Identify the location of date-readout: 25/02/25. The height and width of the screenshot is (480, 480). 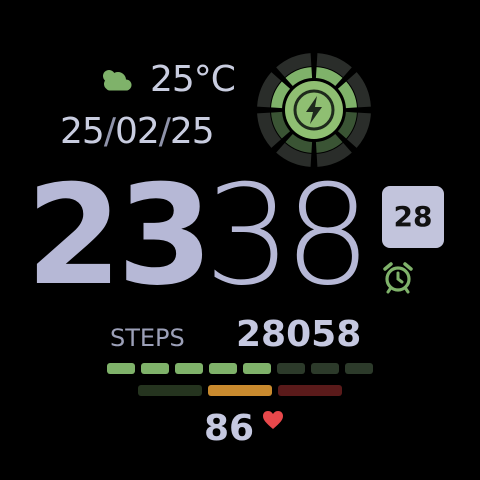
(137, 132).